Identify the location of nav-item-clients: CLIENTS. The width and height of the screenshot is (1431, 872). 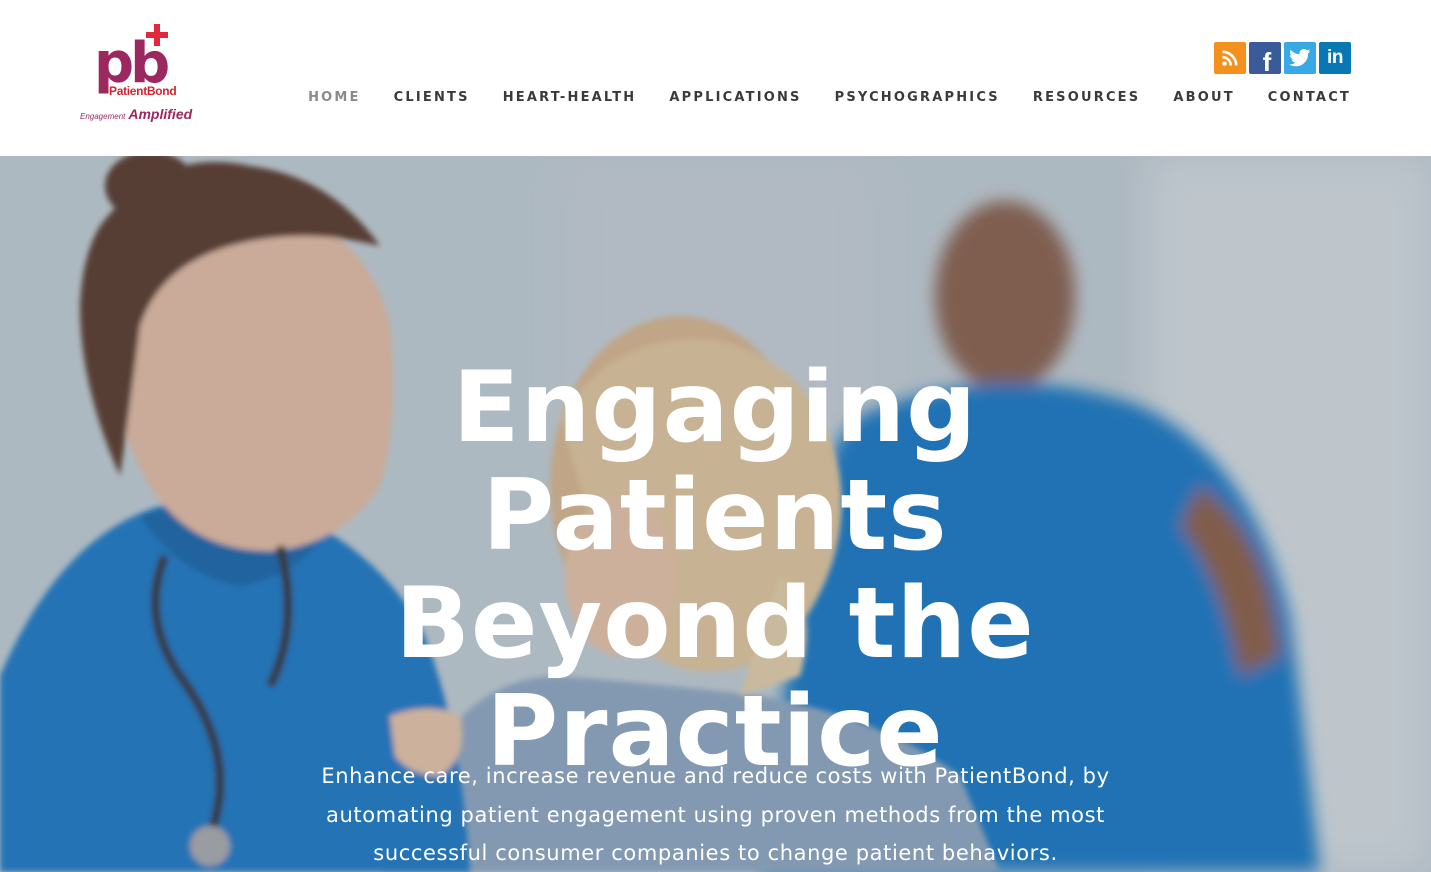
(432, 97).